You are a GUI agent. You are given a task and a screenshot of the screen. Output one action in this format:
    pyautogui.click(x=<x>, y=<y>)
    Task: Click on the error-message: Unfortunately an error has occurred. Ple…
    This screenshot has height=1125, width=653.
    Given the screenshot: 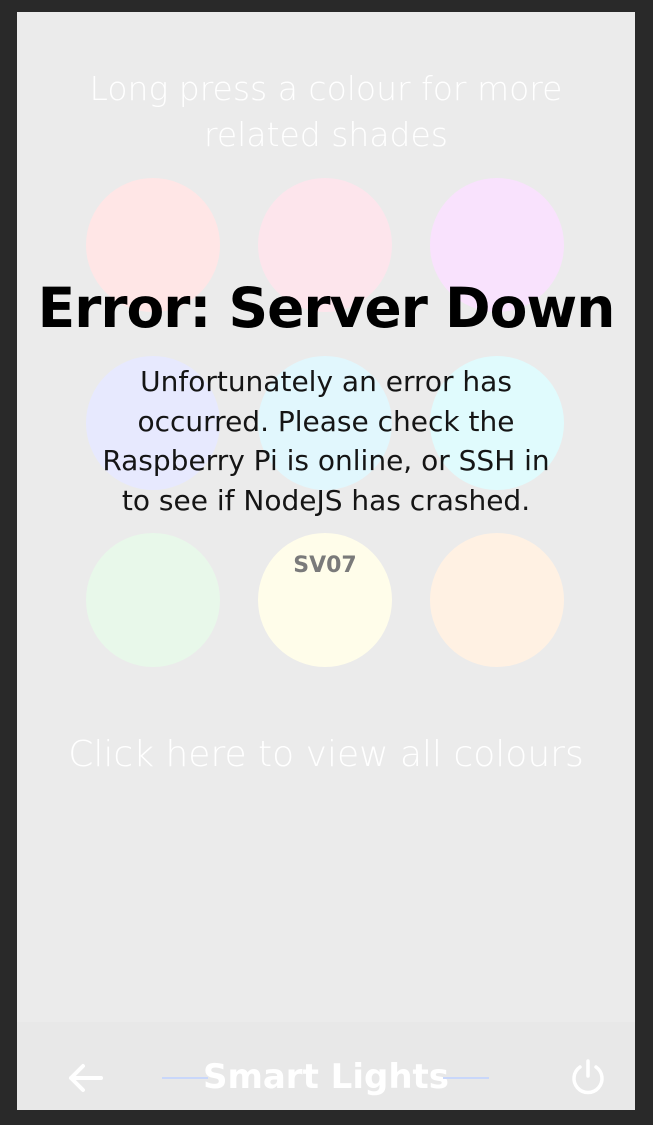 What is the action you would take?
    pyautogui.click(x=326, y=441)
    